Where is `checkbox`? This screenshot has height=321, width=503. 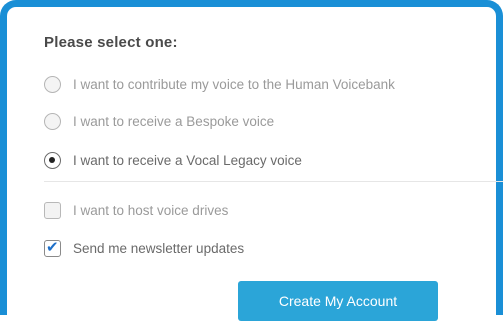
checkbox is located at coordinates (52, 210).